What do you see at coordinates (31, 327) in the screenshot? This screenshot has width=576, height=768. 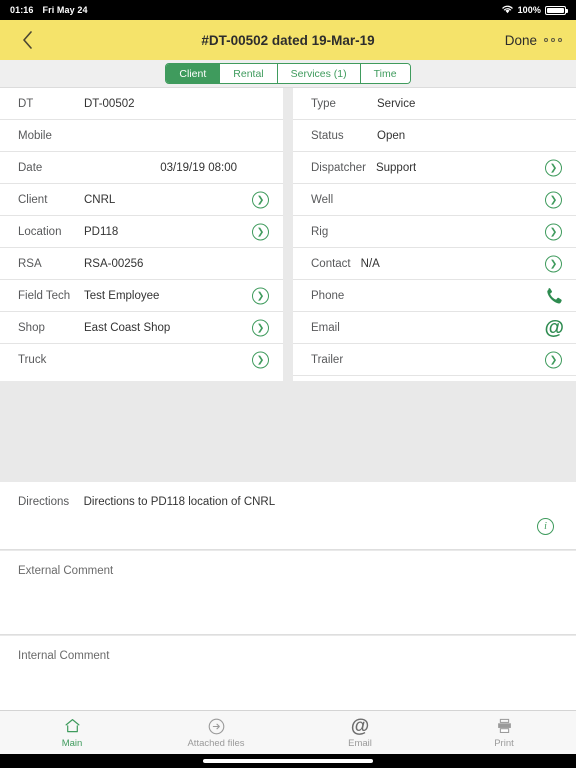 I see `field-label: Shop` at bounding box center [31, 327].